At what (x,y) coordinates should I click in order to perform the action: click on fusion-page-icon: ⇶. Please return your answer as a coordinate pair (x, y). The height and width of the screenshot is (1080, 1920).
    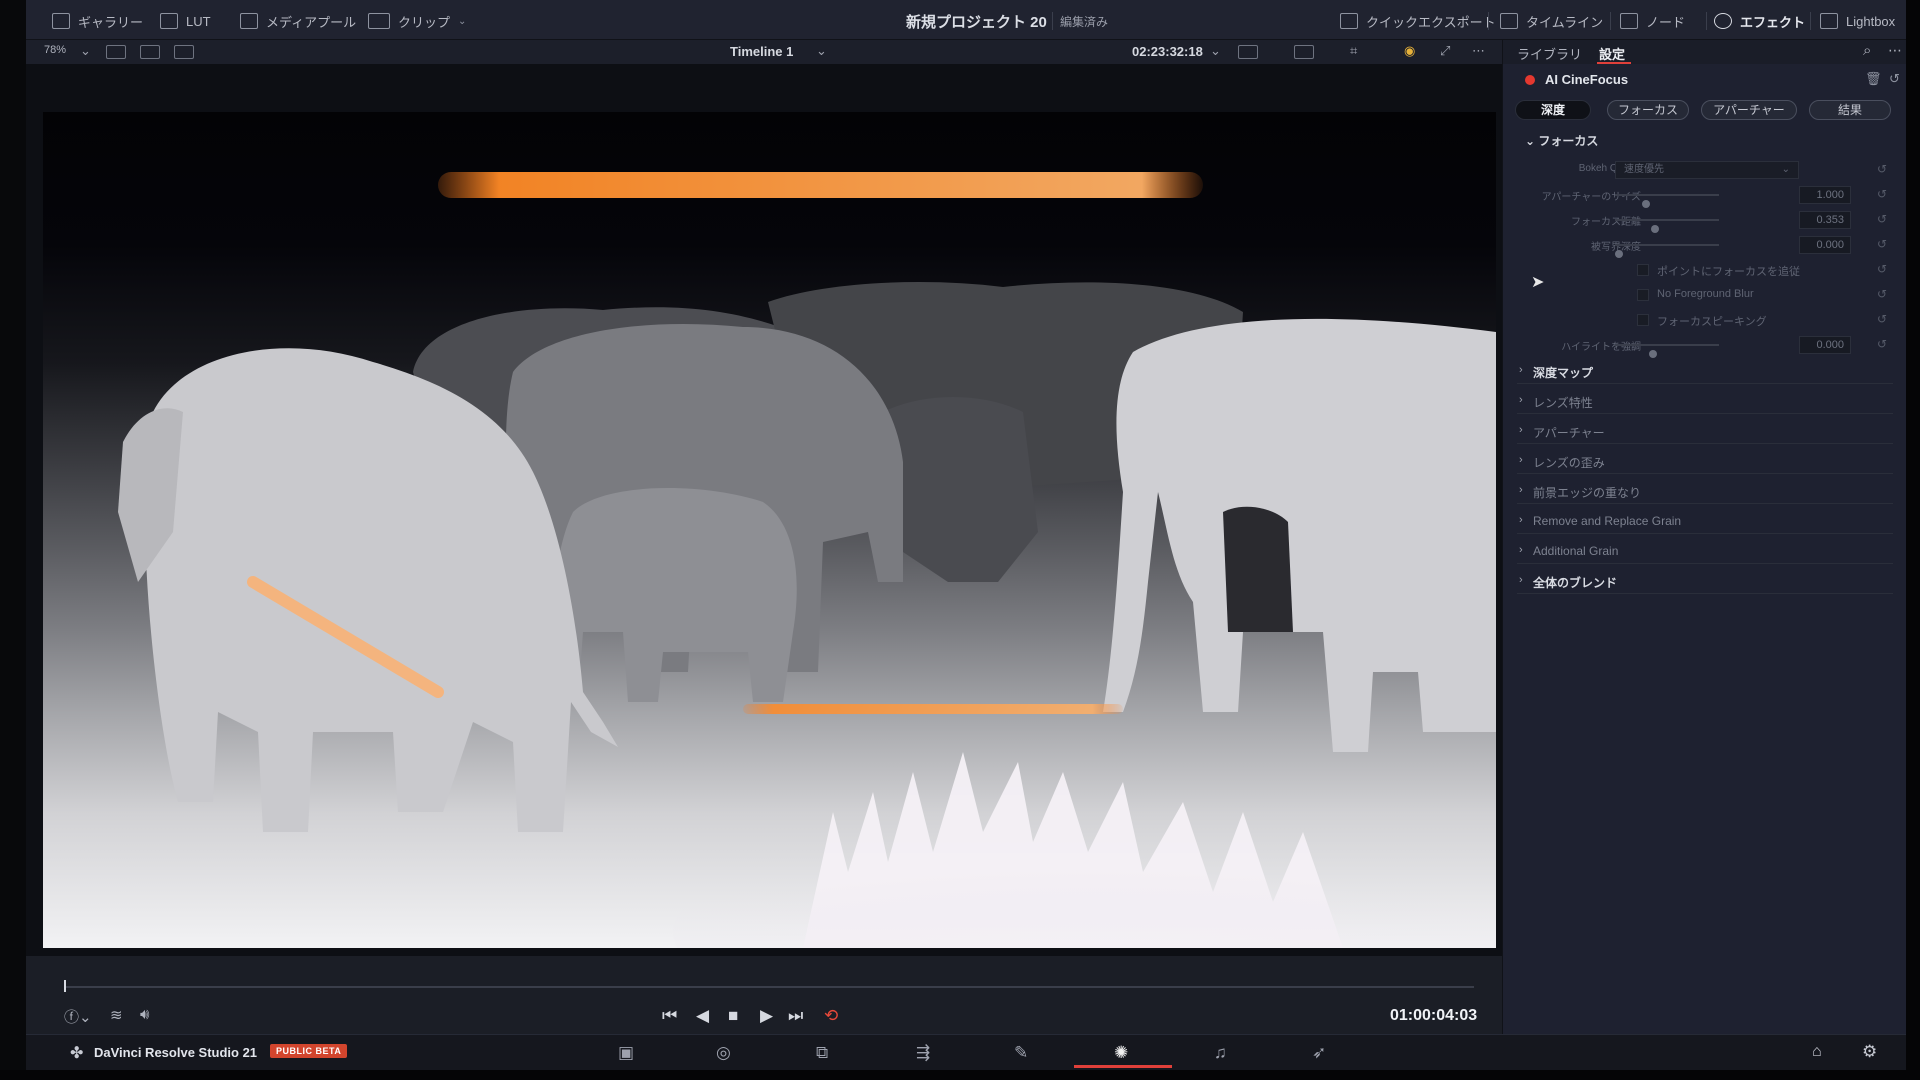
    Looking at the image, I should click on (923, 1053).